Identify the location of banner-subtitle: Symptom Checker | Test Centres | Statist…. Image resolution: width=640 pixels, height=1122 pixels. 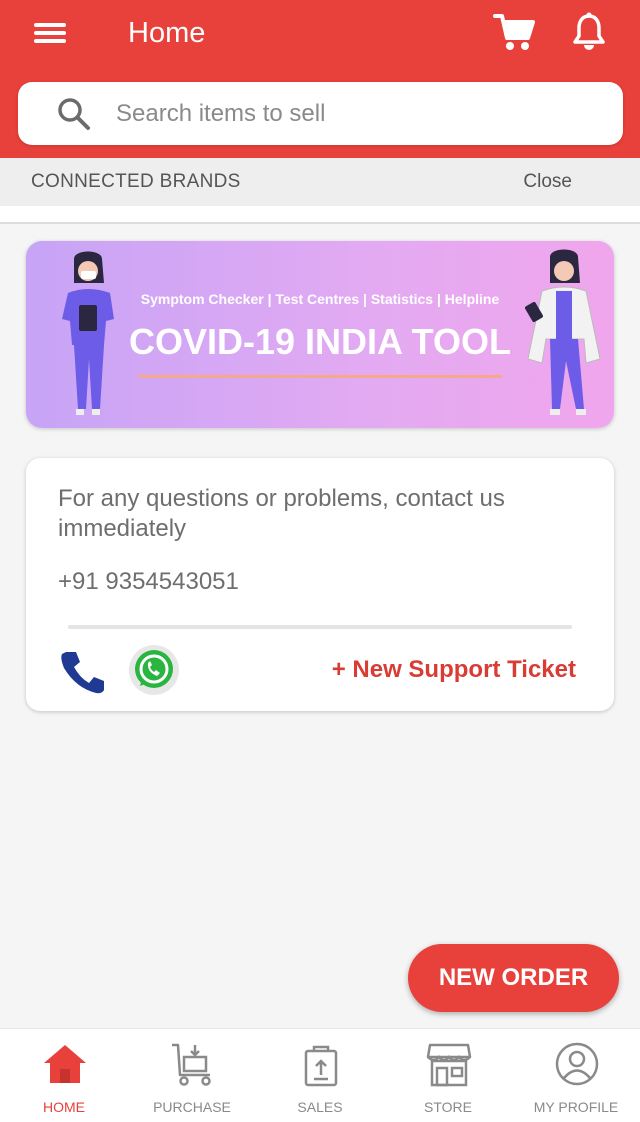
(320, 299).